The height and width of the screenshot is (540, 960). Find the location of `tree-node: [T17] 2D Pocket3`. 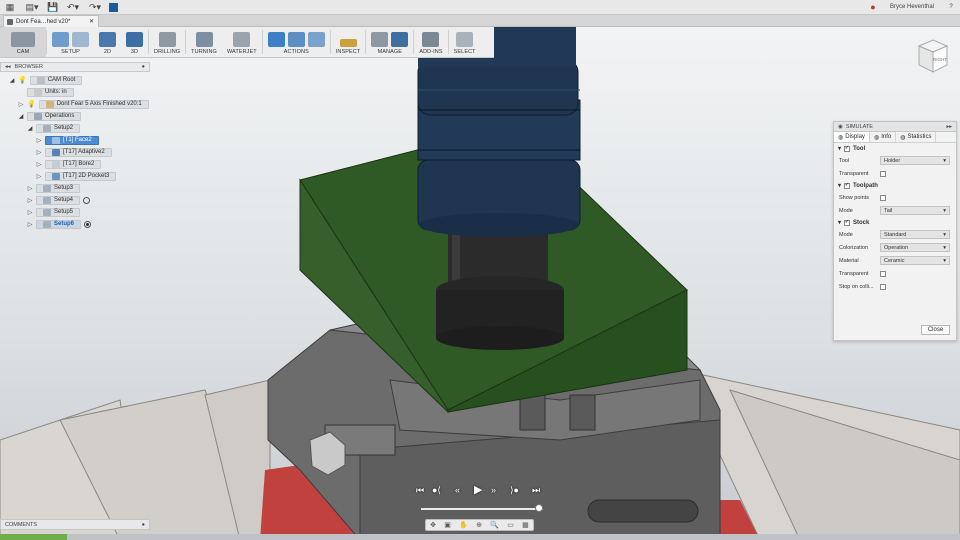

tree-node: [T17] 2D Pocket3 is located at coordinates (81, 176).